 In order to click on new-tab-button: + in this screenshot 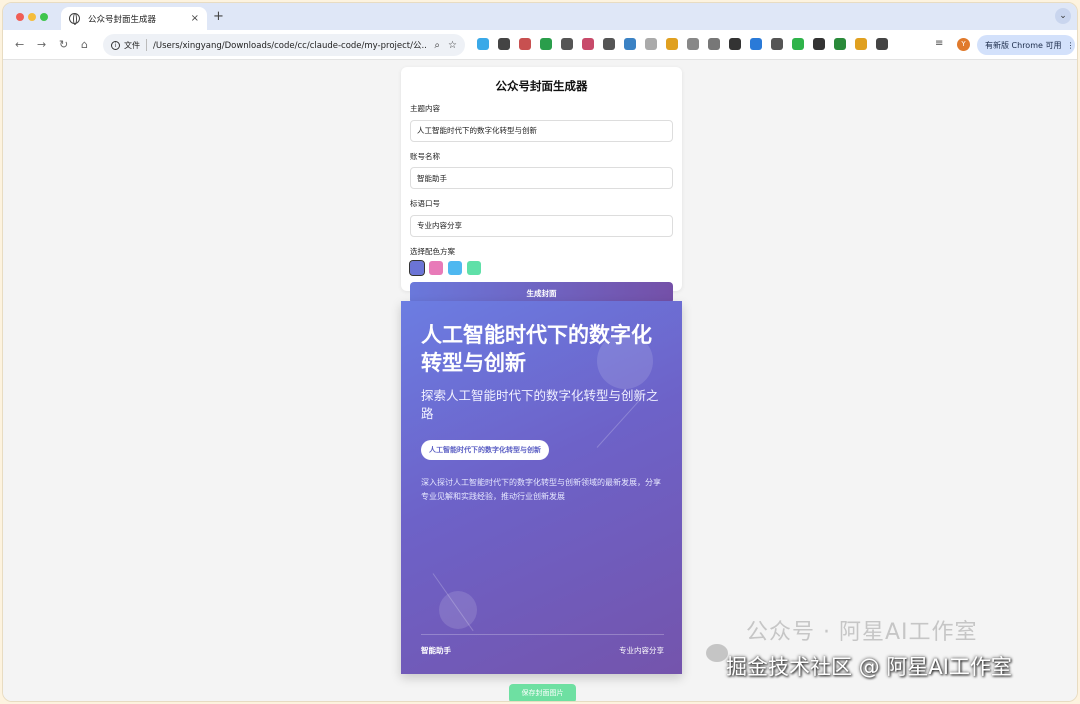, I will do `click(218, 16)`.